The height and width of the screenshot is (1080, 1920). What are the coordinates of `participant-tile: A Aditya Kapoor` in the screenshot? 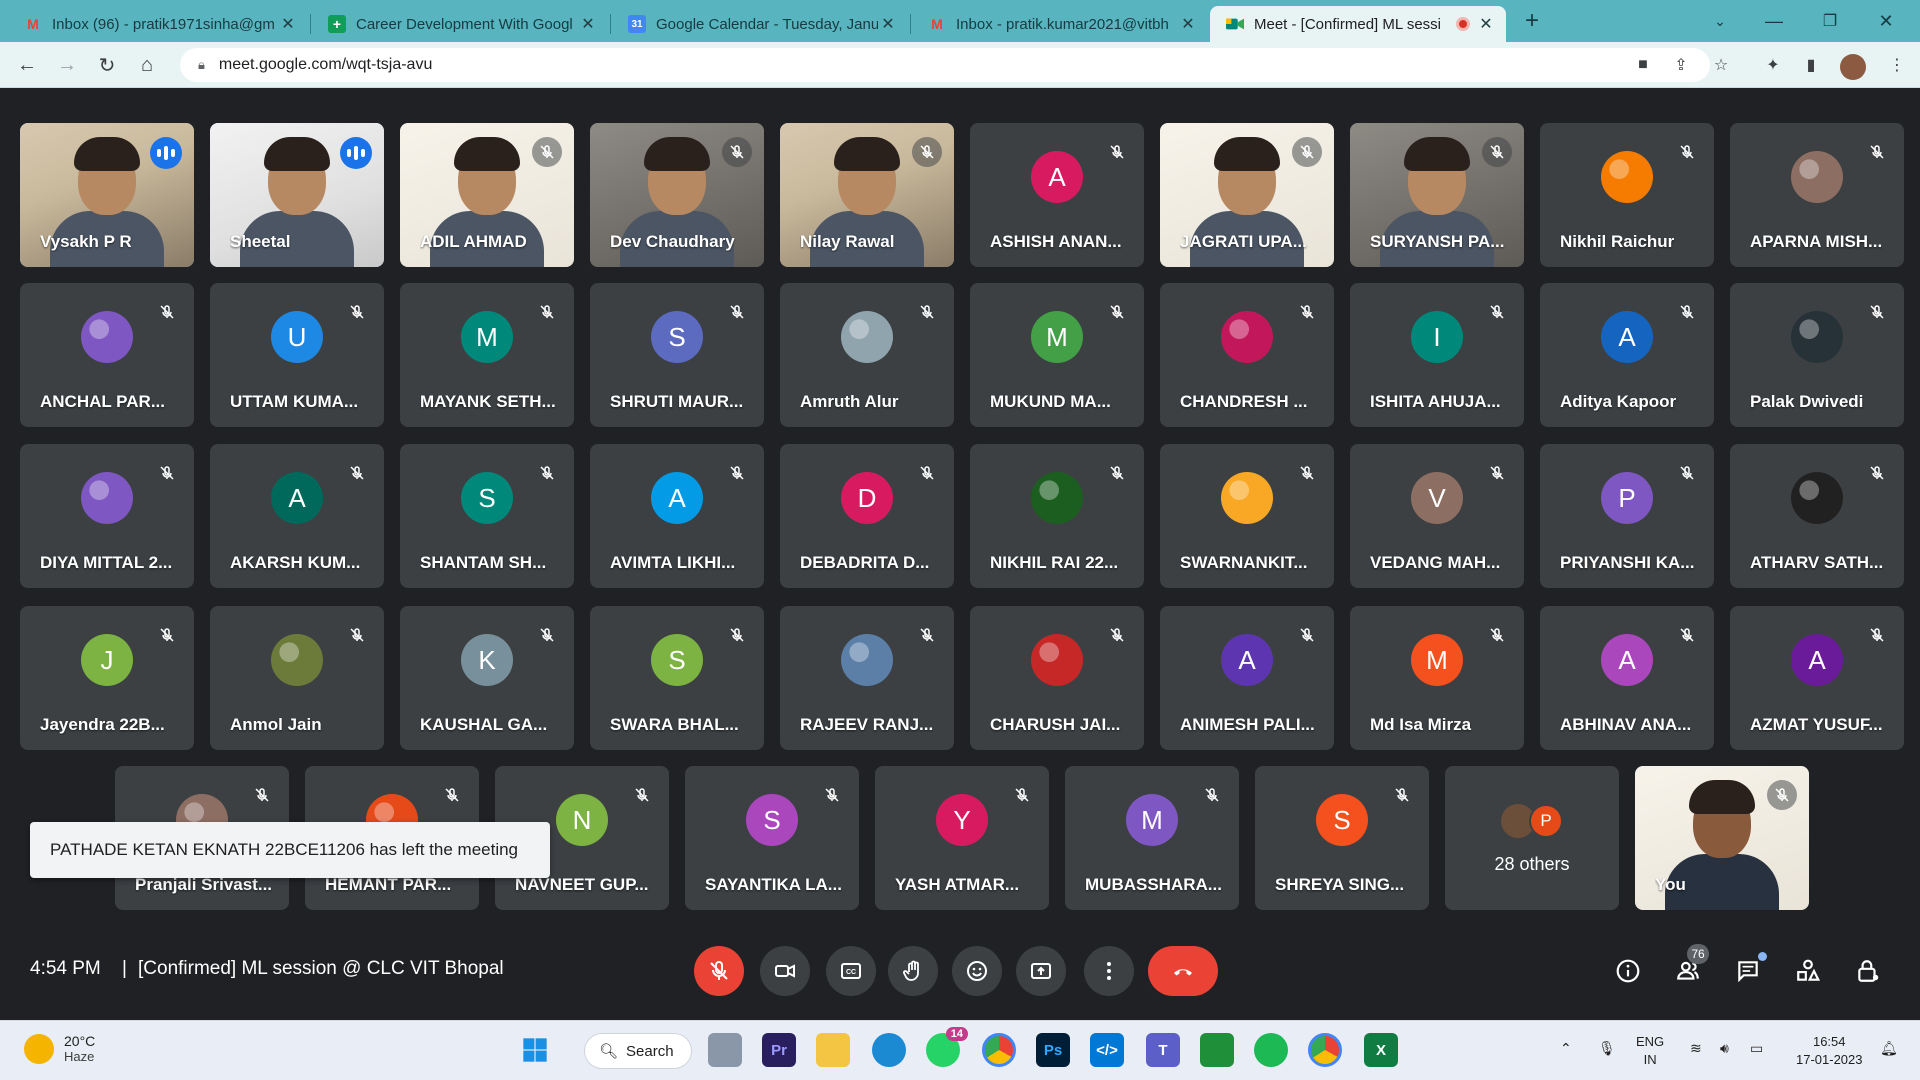 It's located at (1627, 355).